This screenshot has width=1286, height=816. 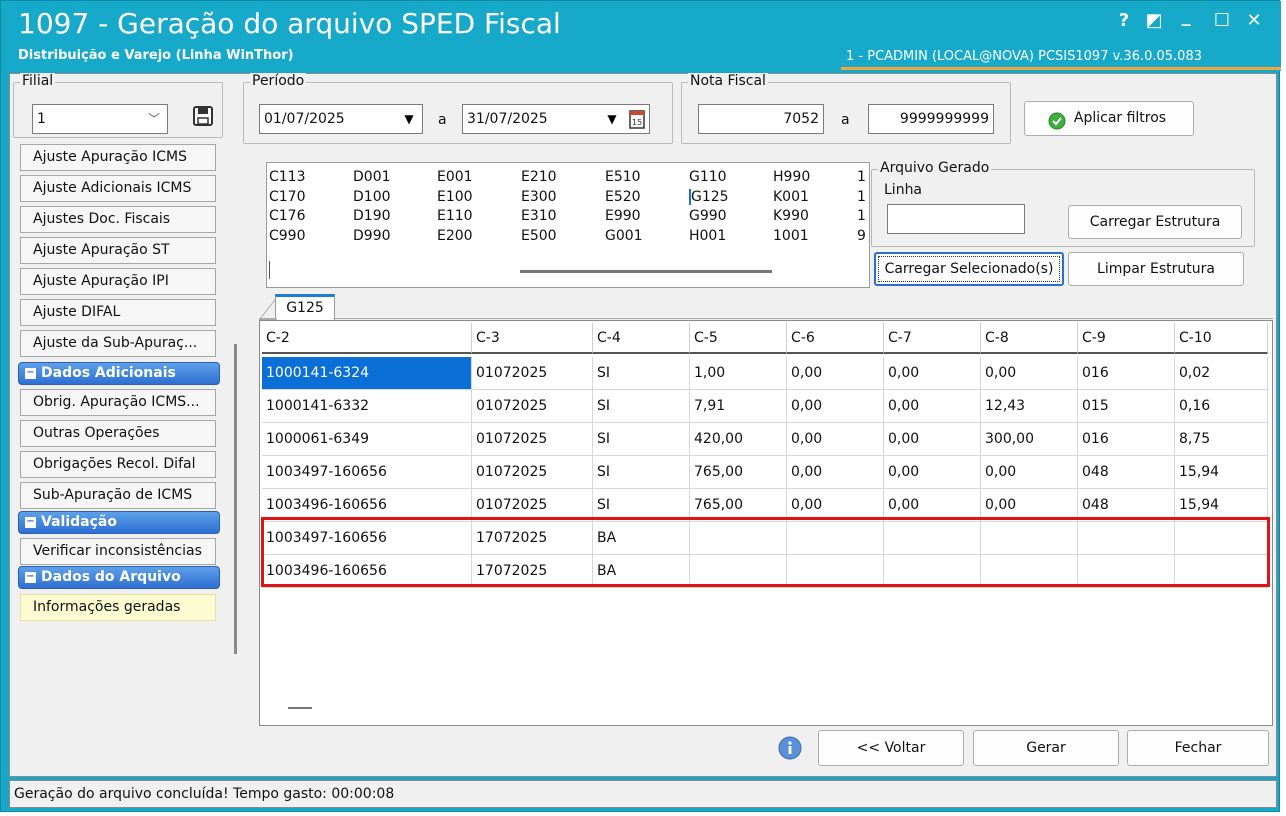 What do you see at coordinates (738, 373) in the screenshot?
I see `grid-cell: 1,00` at bounding box center [738, 373].